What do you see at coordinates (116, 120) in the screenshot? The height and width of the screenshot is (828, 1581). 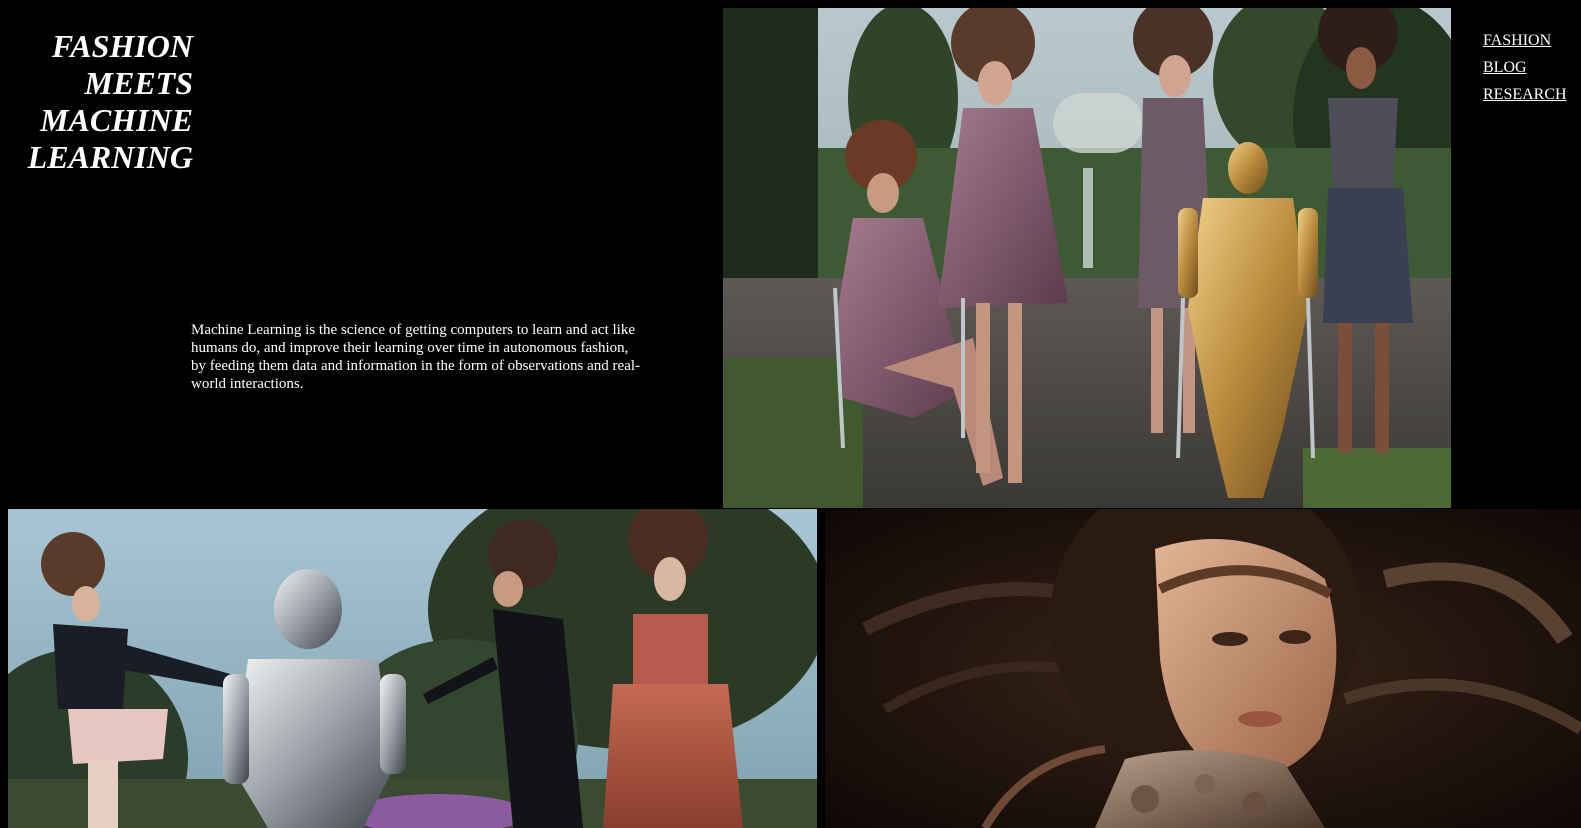 I see `site-title-line-3: MACHINE` at bounding box center [116, 120].